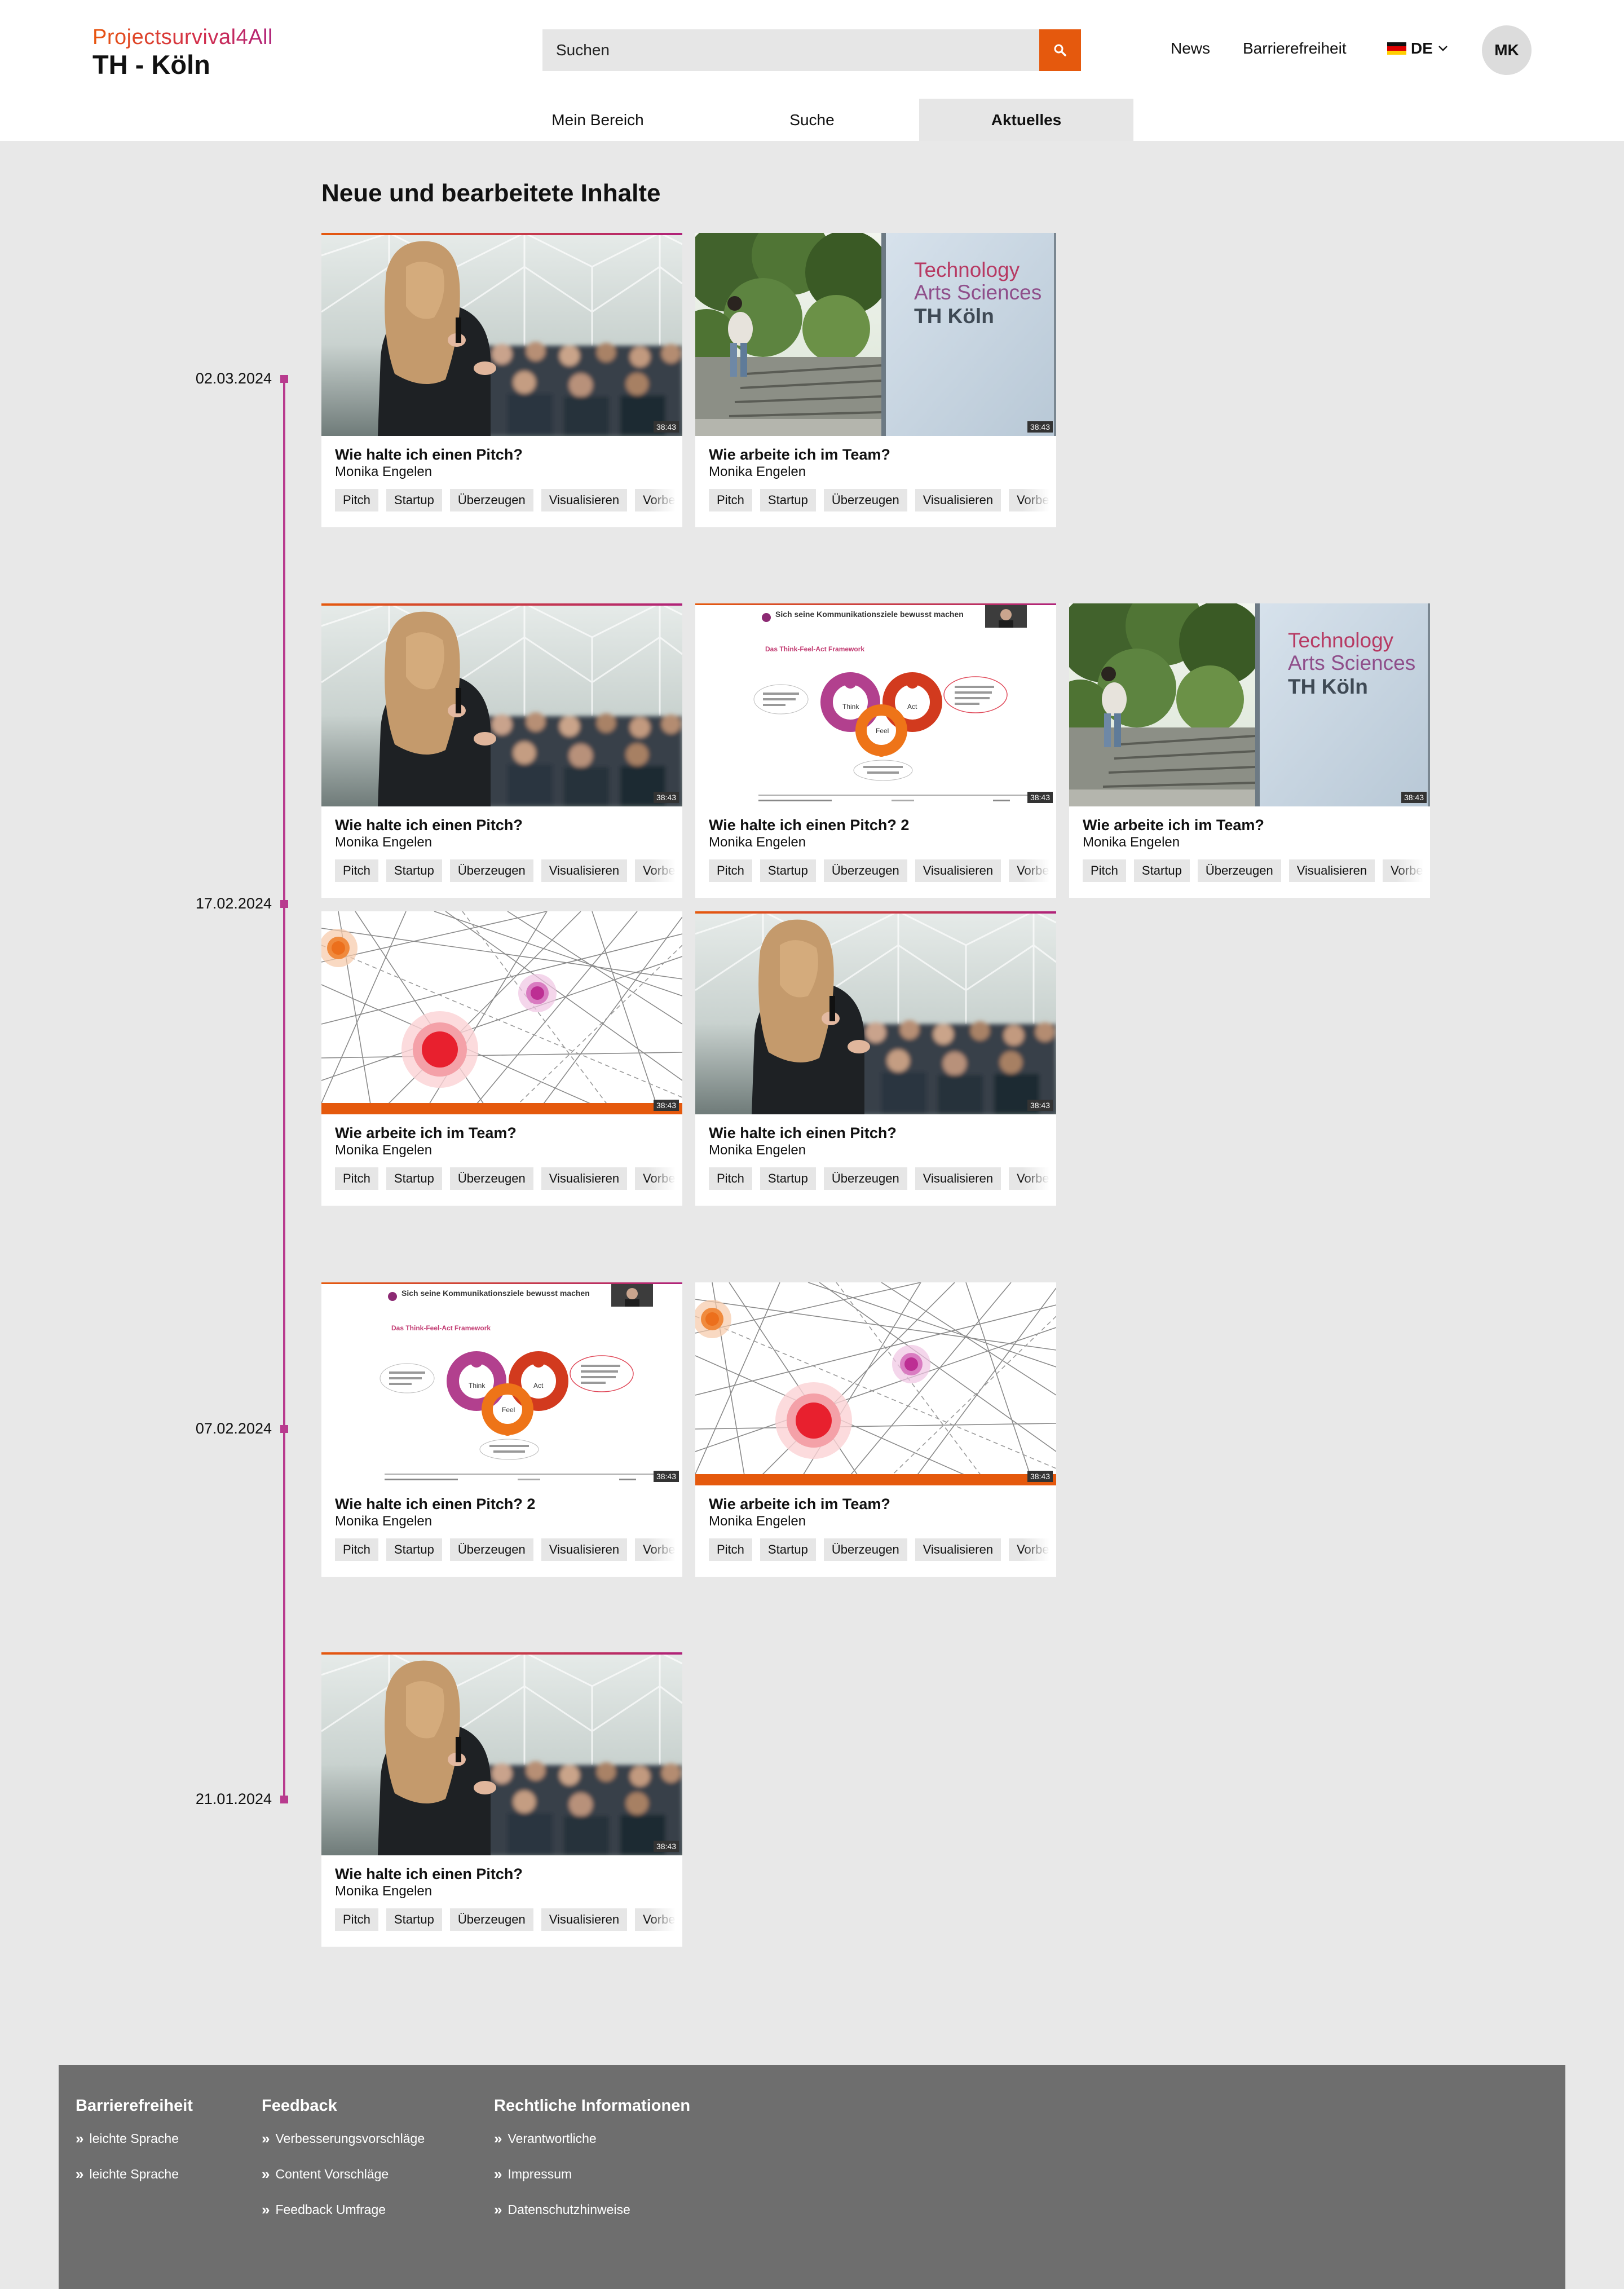 The width and height of the screenshot is (1624, 2289). What do you see at coordinates (1190, 49) in the screenshot?
I see `news-link: News` at bounding box center [1190, 49].